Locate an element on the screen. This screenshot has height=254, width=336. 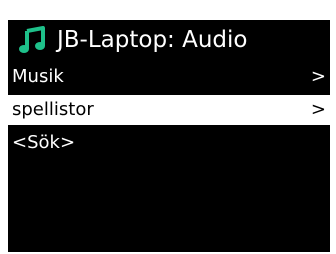
page-title: JB-Laptop: Audio is located at coordinates (152, 40).